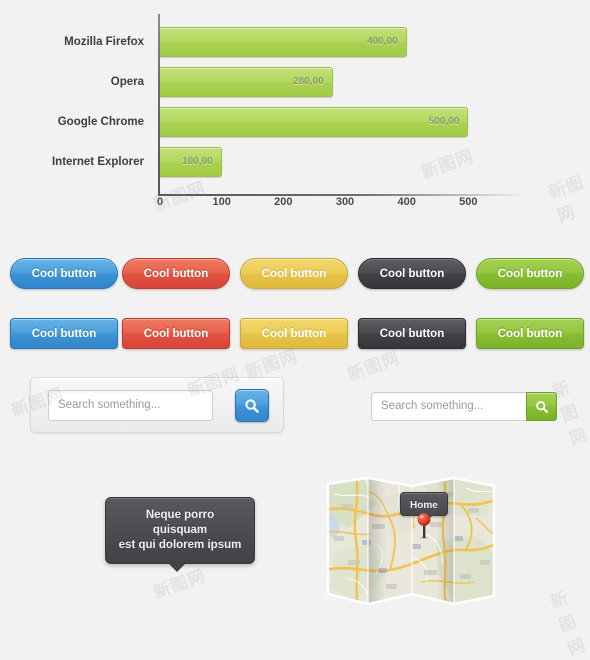  I want to click on cool-button-green-rect: Cool button, so click(530, 333).